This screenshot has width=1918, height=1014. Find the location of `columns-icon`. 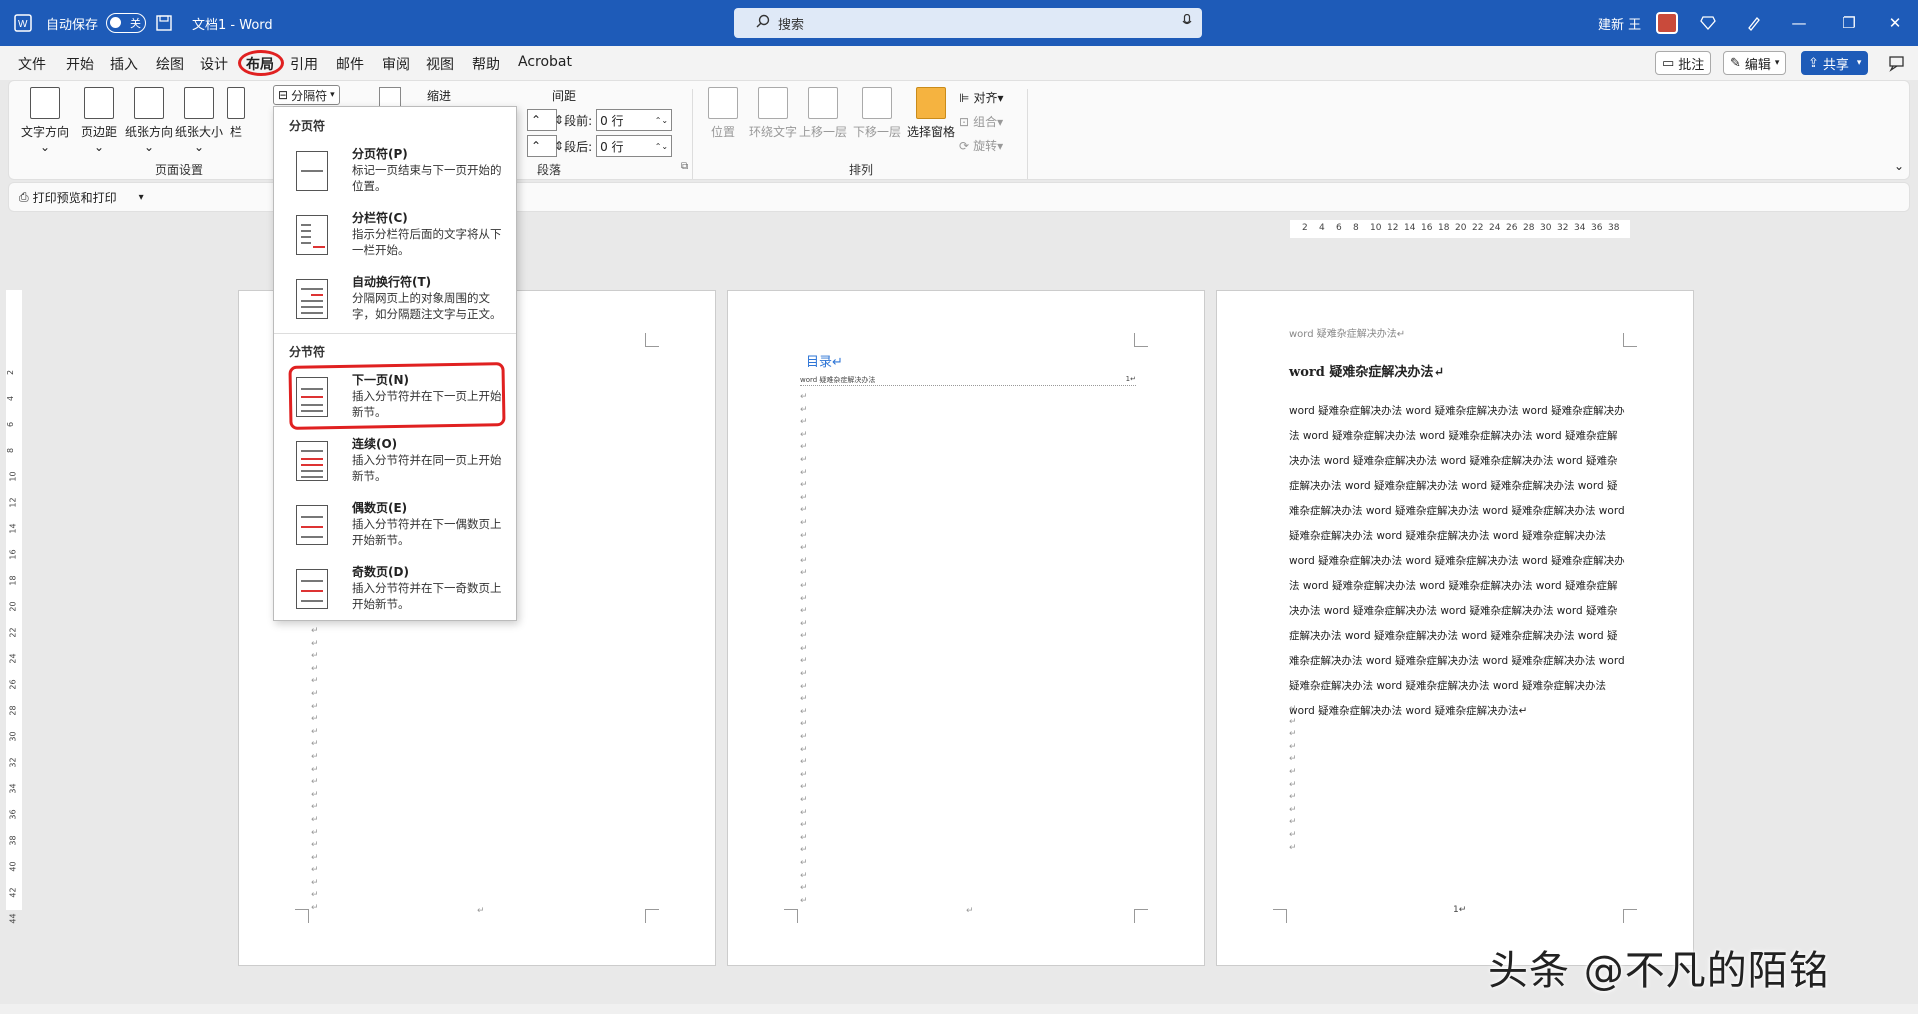

columns-icon is located at coordinates (236, 103).